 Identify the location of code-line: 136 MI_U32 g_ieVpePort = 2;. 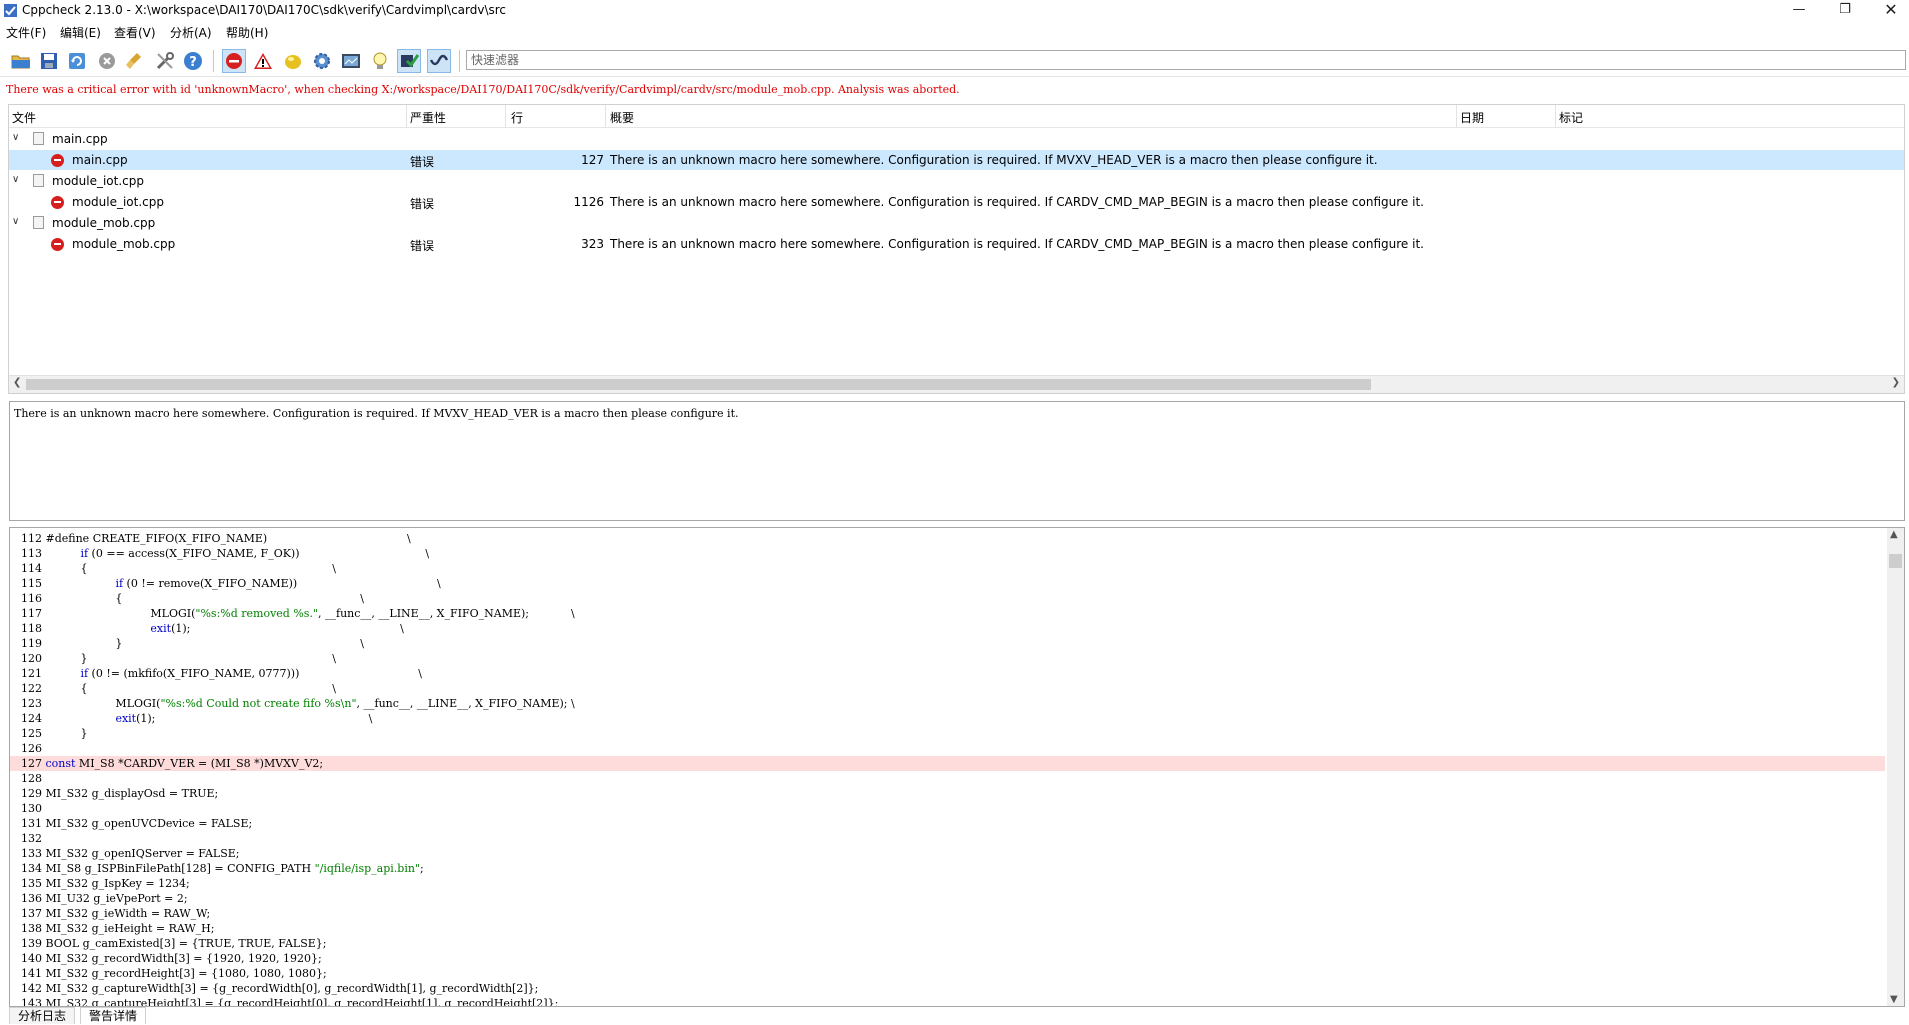
(104, 898).